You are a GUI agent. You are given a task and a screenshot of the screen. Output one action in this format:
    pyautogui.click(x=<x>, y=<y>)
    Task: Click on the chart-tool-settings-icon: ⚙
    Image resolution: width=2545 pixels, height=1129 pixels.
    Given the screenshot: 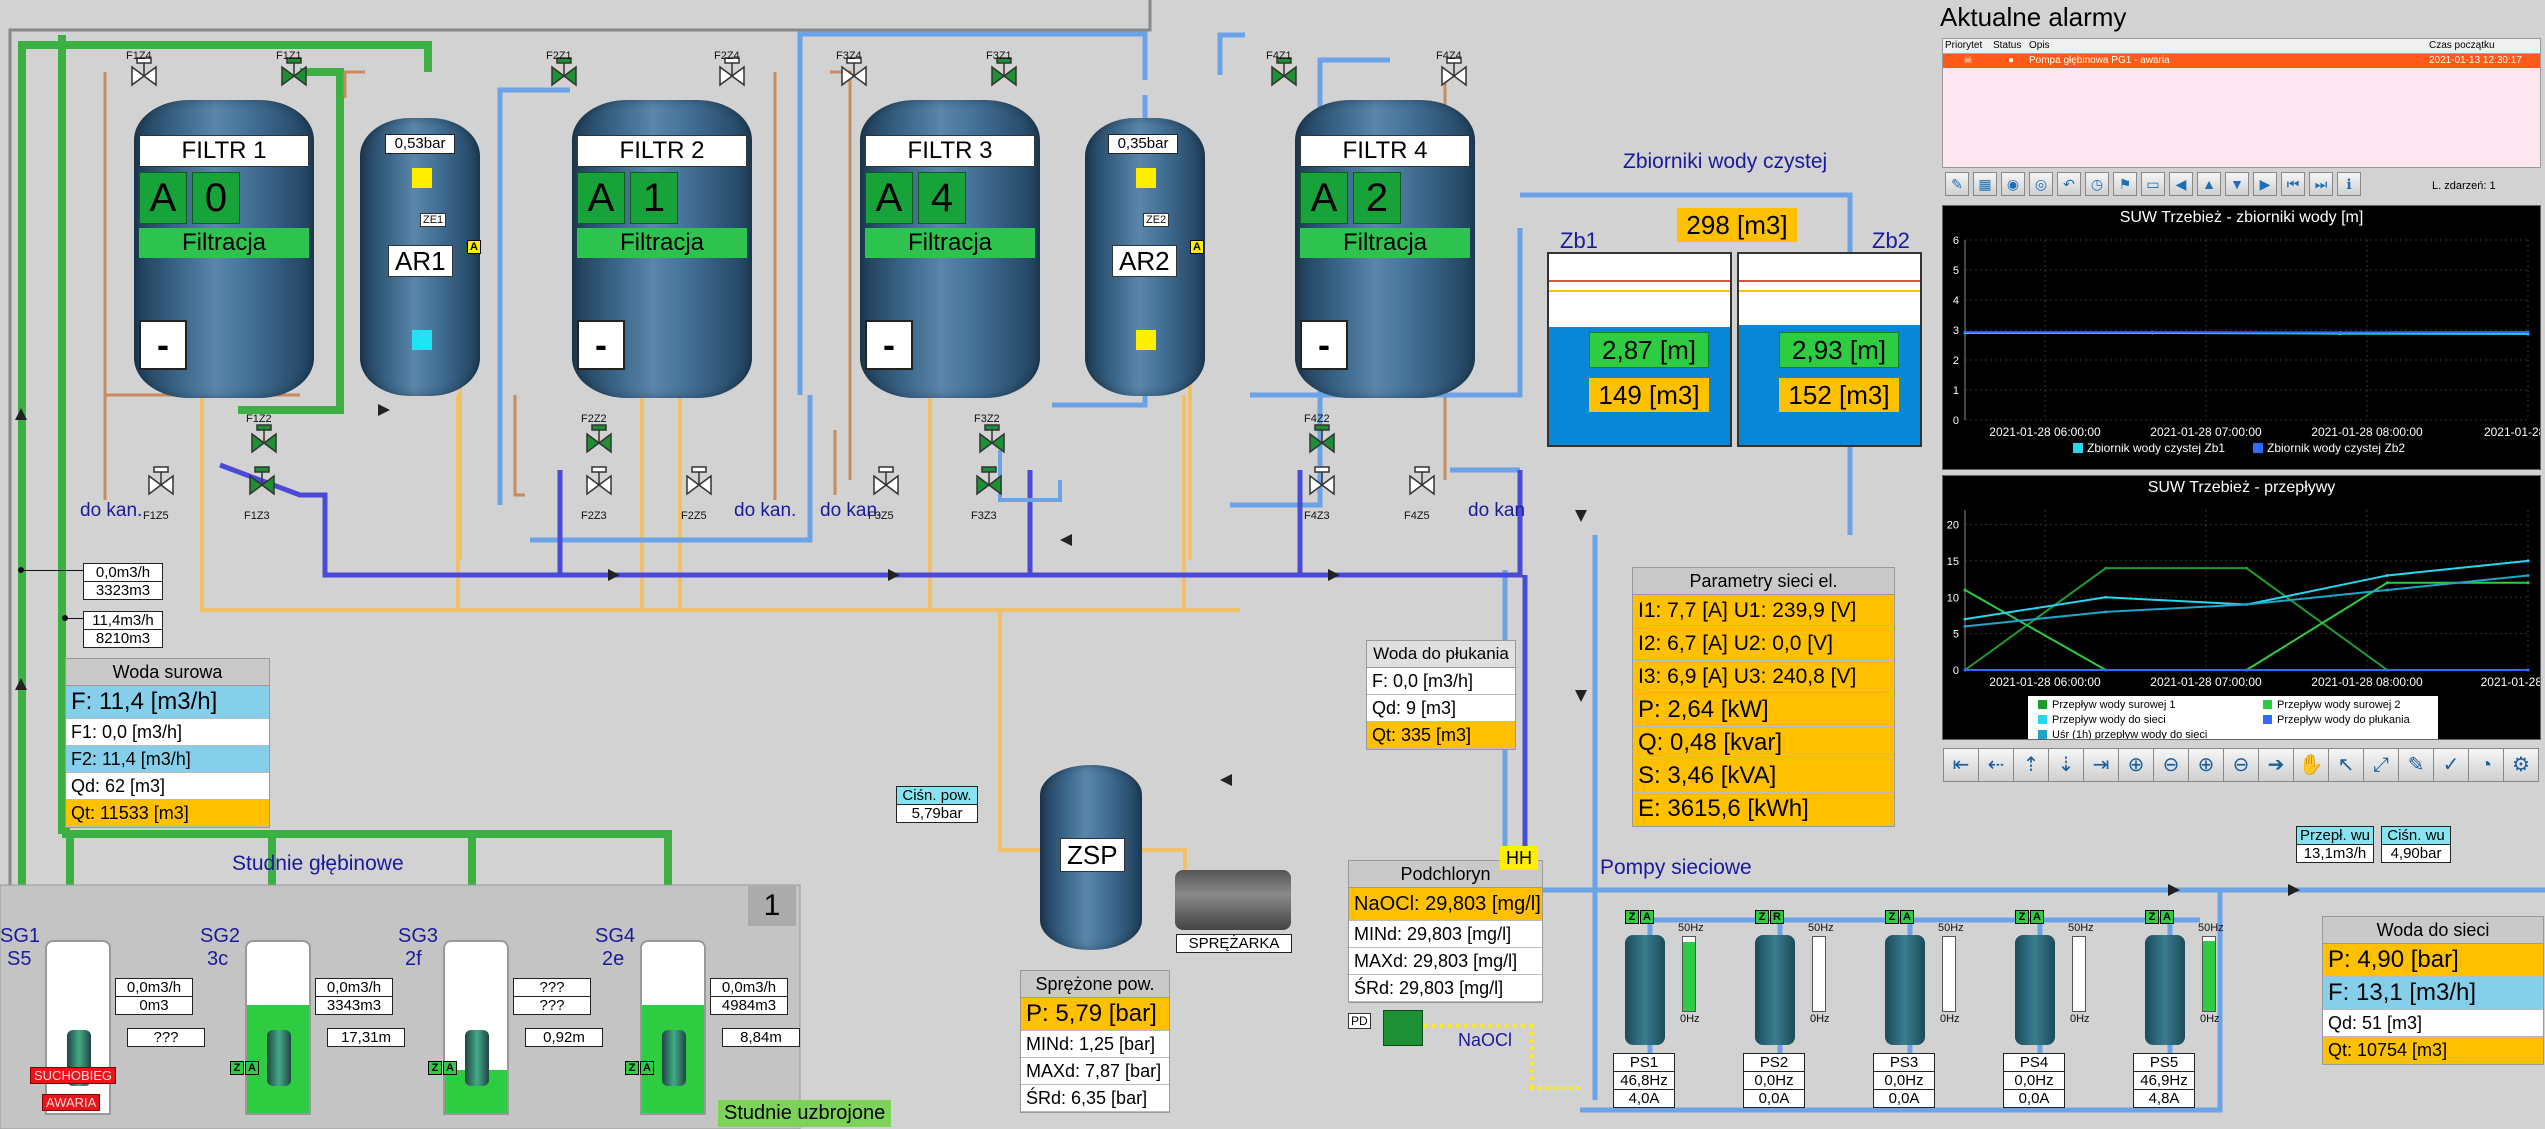 What is the action you would take?
    pyautogui.click(x=2521, y=765)
    